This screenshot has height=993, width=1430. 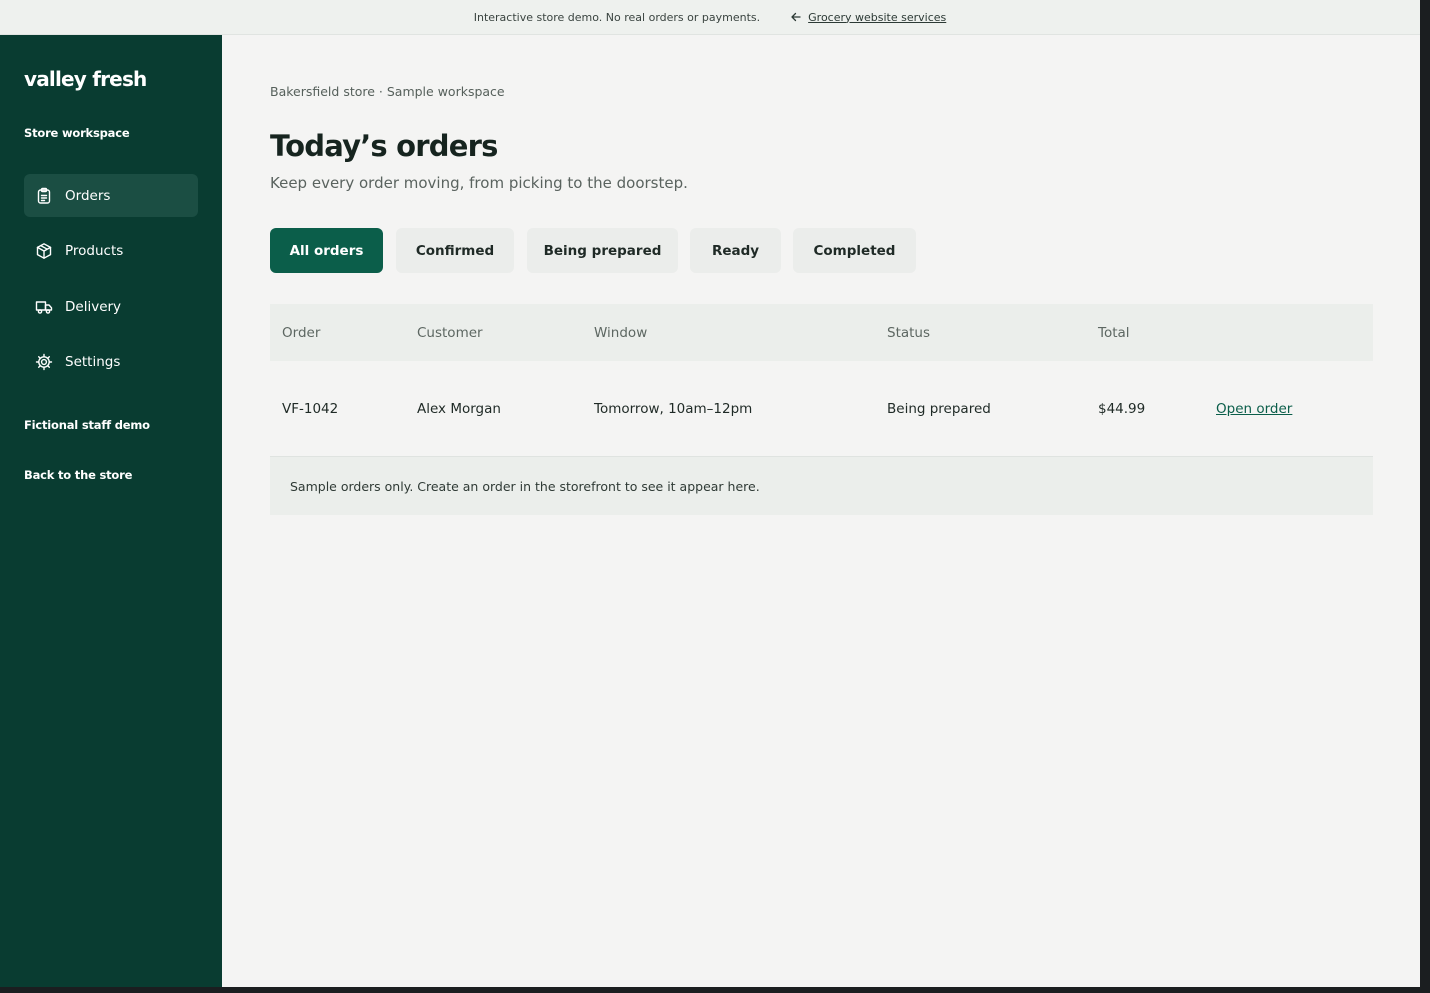 I want to click on delivery-window: Tomorrow, 10am–12pm, so click(x=673, y=408).